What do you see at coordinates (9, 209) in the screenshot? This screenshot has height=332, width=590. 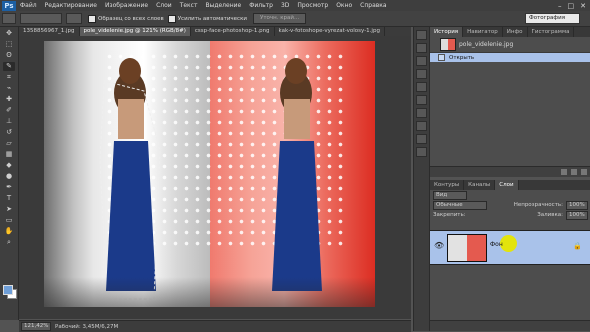 I see `path-selection-tool-icon: ➤` at bounding box center [9, 209].